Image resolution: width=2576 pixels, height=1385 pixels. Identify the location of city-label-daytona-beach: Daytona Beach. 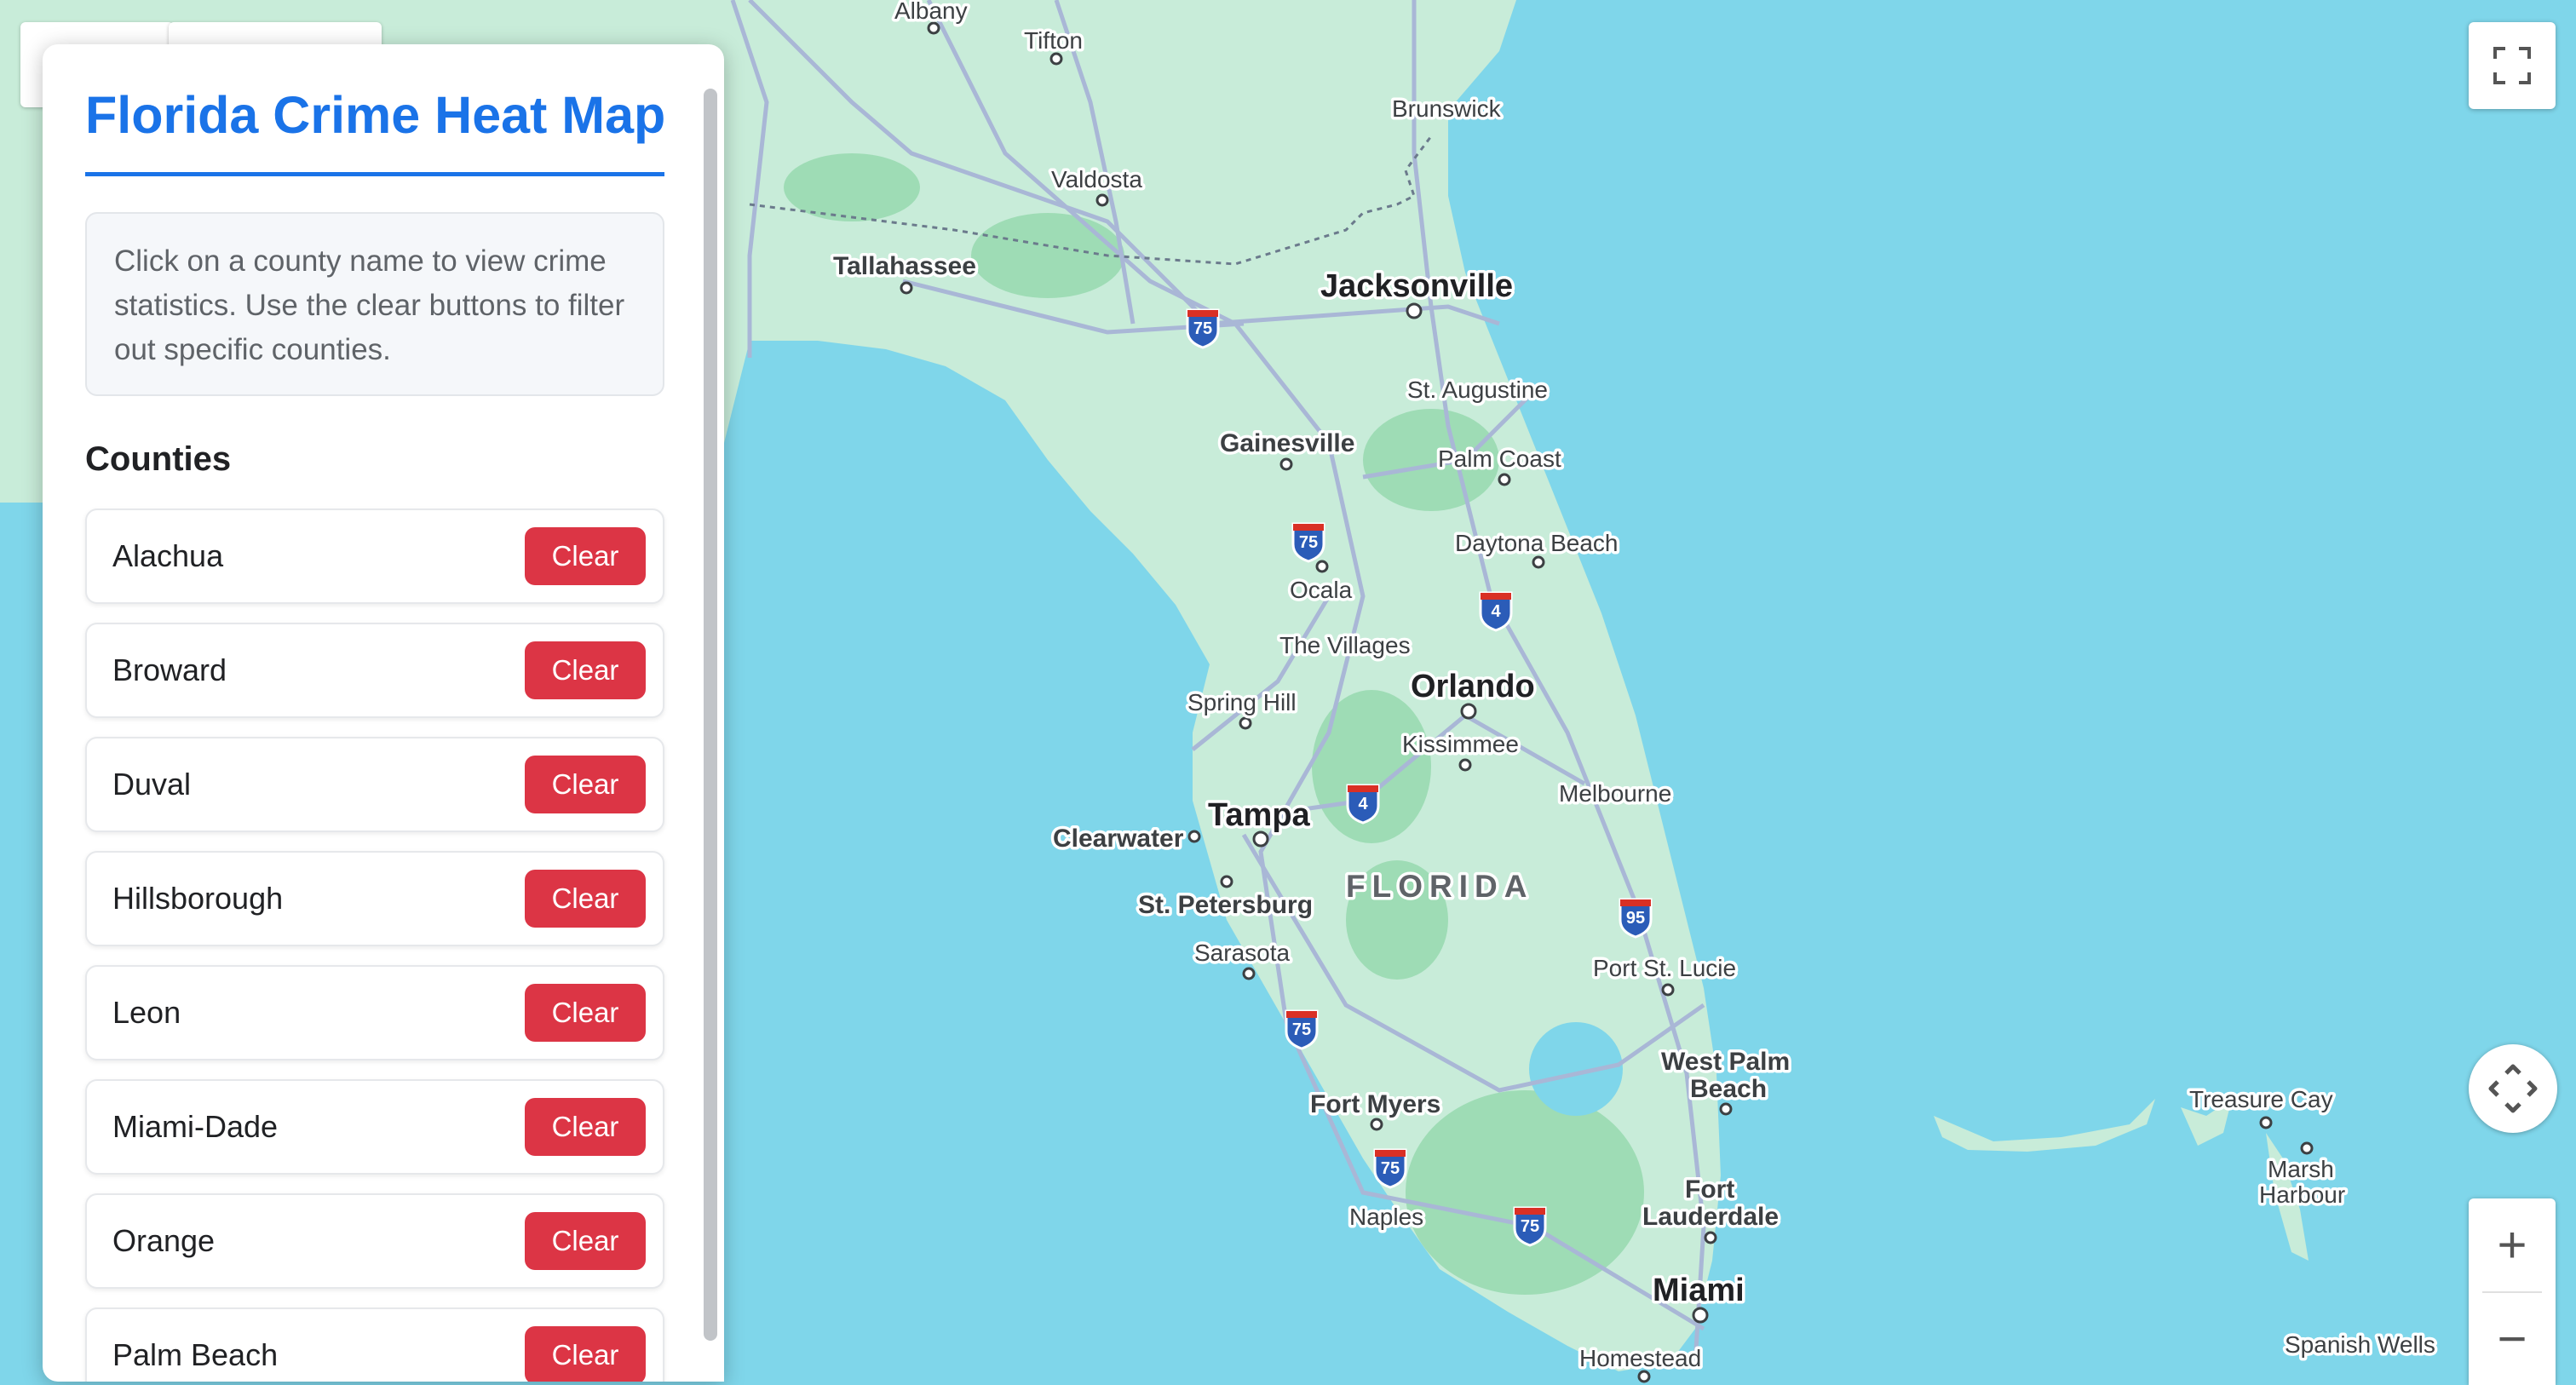
(1537, 543).